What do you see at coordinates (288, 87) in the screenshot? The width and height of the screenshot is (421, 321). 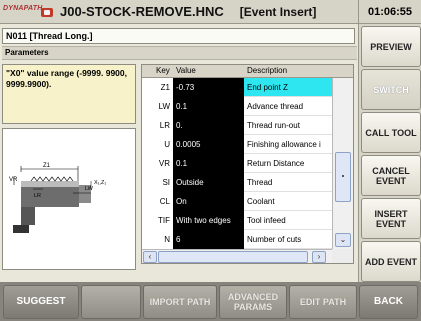 I see `row-description: End point Z` at bounding box center [288, 87].